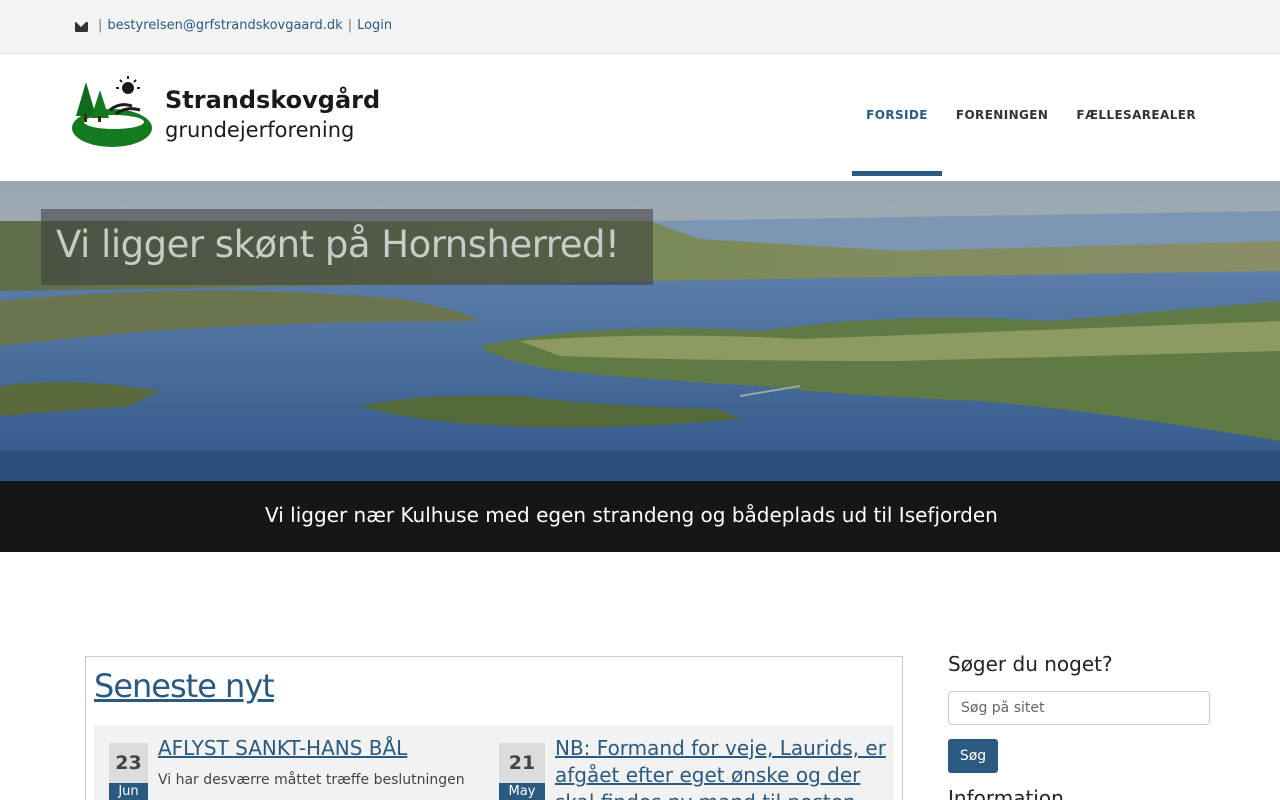 Image resolution: width=1280 pixels, height=800 pixels. Describe the element at coordinates (1079, 708) in the screenshot. I see `search-input` at that location.